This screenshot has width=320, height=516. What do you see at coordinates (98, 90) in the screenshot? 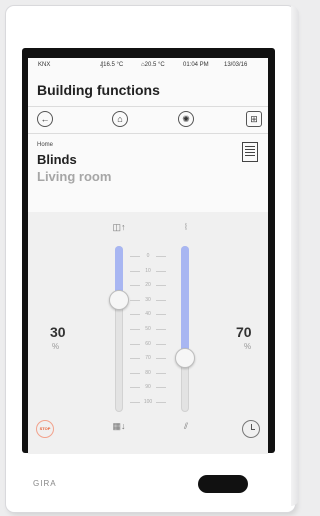
I see `page-title: Building functions` at bounding box center [98, 90].